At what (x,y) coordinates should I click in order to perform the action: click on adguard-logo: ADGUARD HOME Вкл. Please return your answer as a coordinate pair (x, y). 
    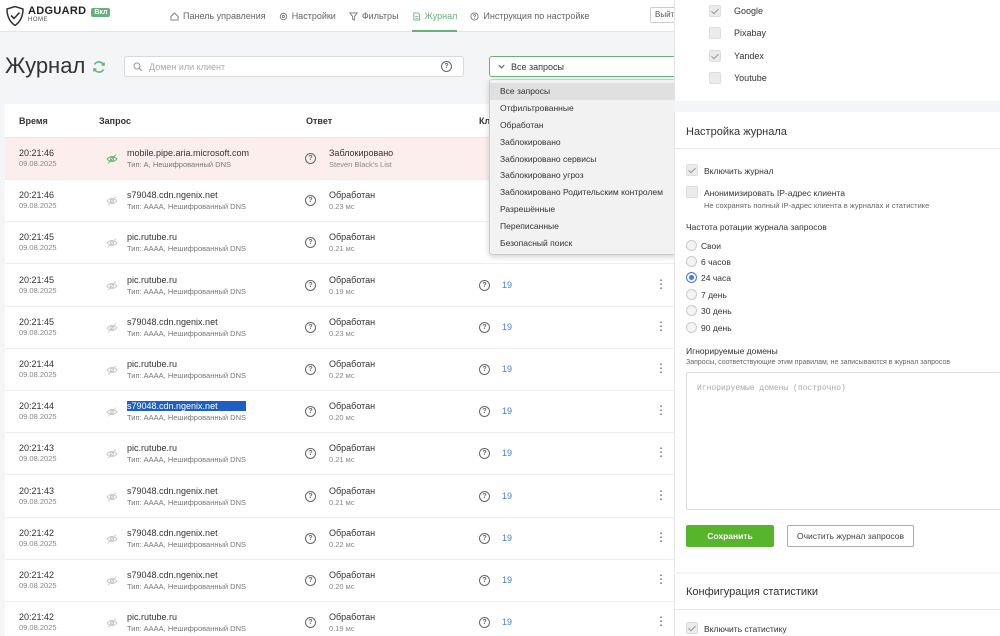
    Looking at the image, I should click on (58, 16).